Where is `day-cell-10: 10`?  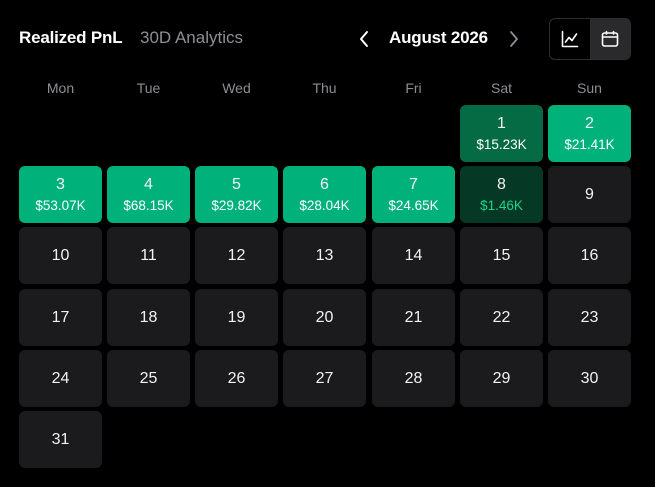
day-cell-10: 10 is located at coordinates (60, 255).